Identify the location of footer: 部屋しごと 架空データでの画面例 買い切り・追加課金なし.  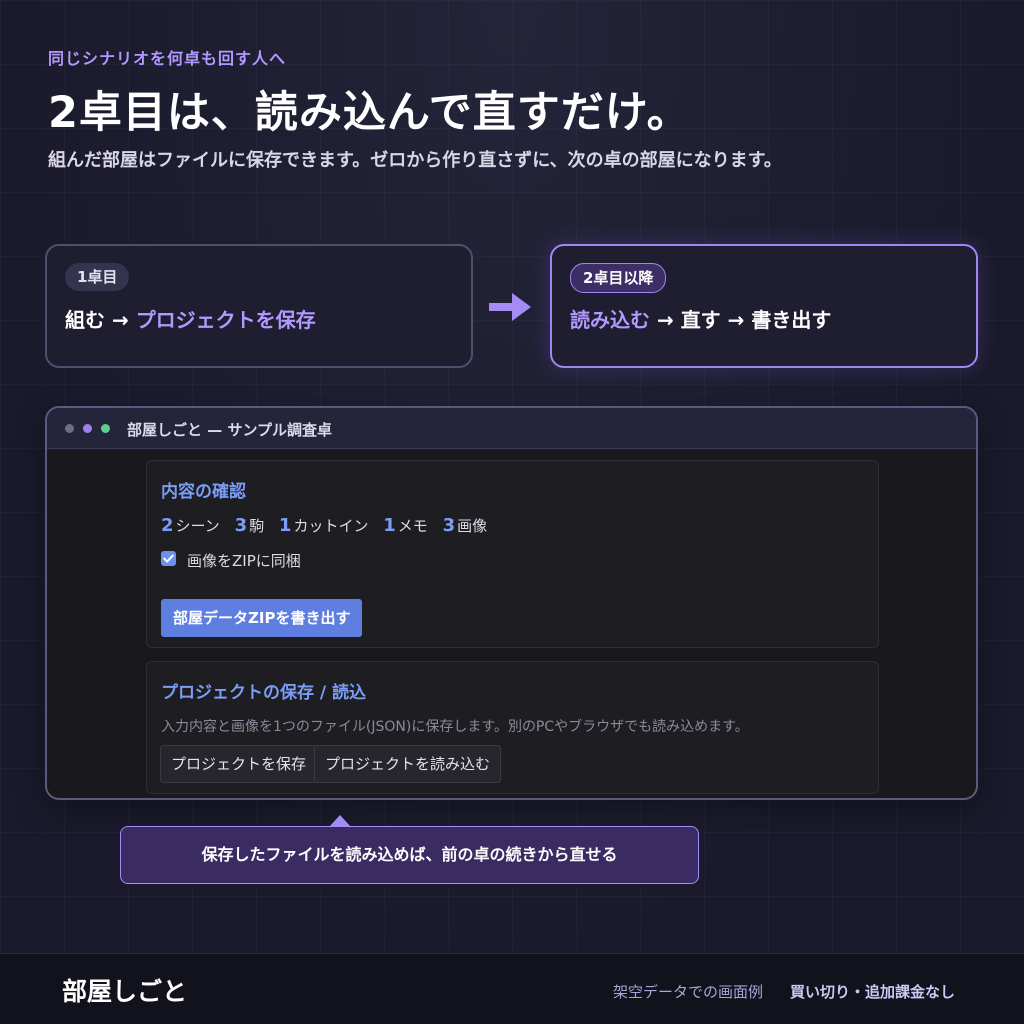
(512, 988).